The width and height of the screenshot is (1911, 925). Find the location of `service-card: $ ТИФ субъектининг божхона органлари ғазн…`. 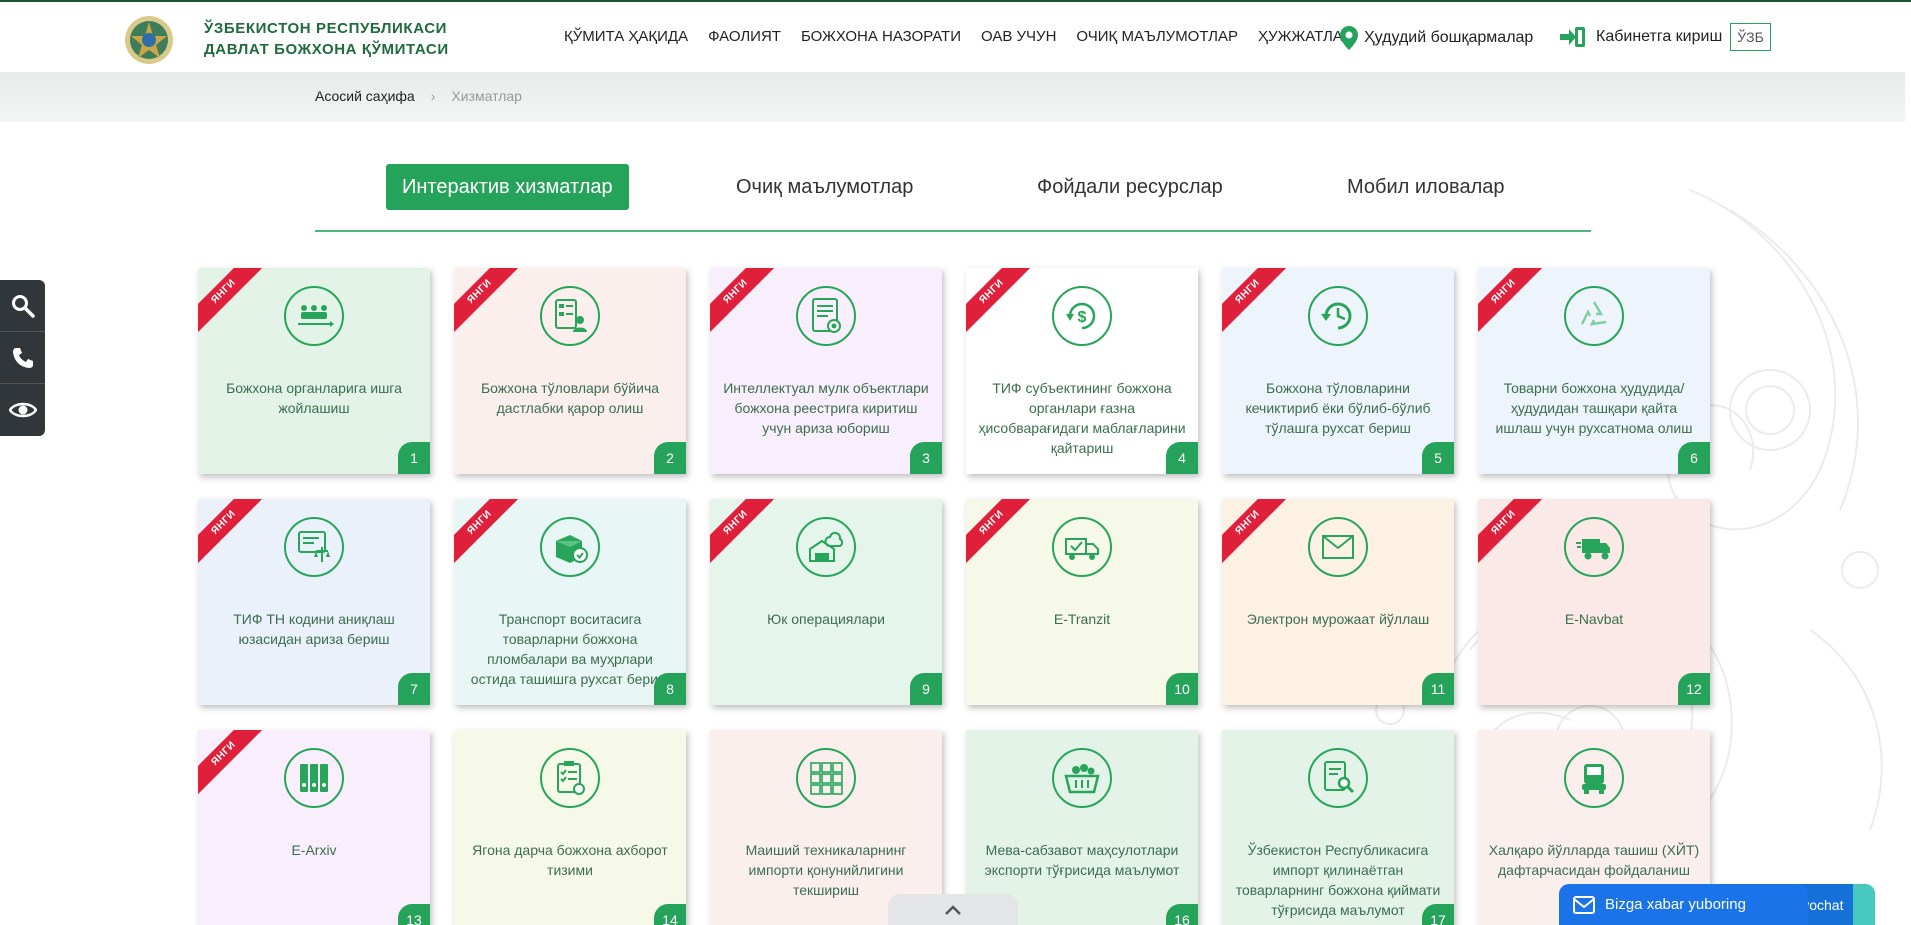

service-card: $ ТИФ субъектининг божхона органлари ғазн… is located at coordinates (1082, 371).